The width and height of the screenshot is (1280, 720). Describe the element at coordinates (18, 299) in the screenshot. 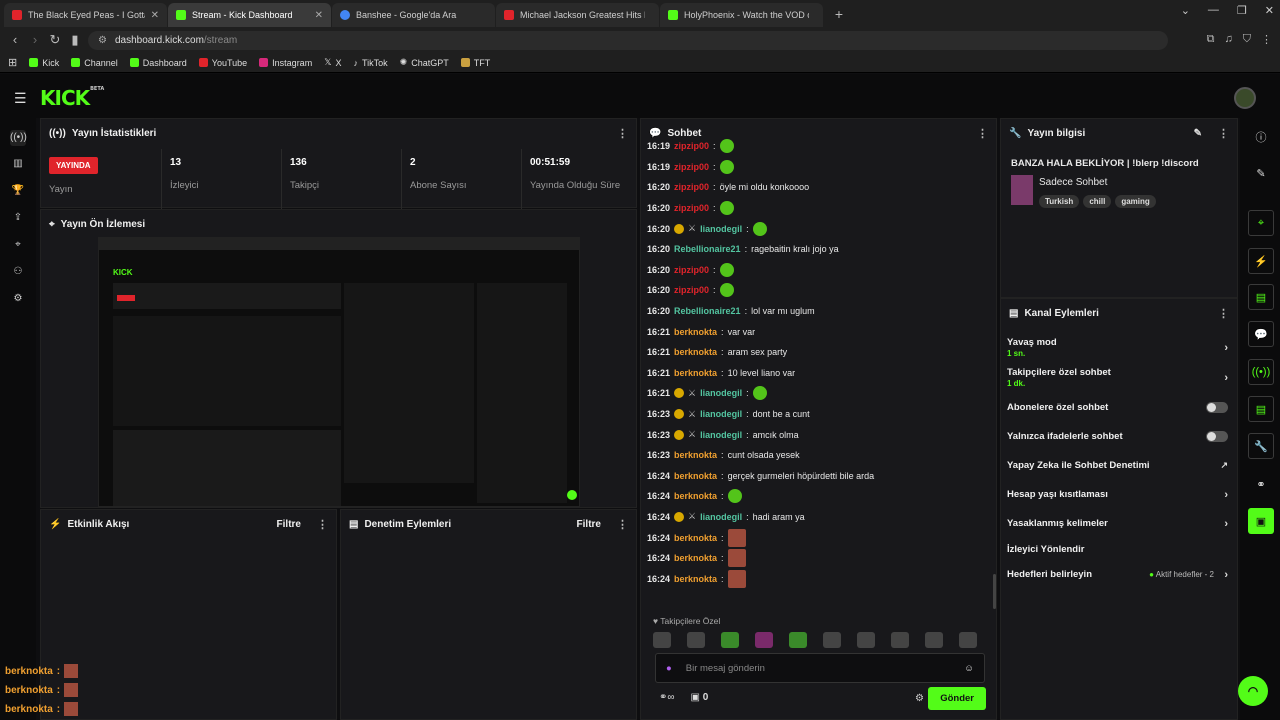

I see `settings-icon: ⚙` at that location.